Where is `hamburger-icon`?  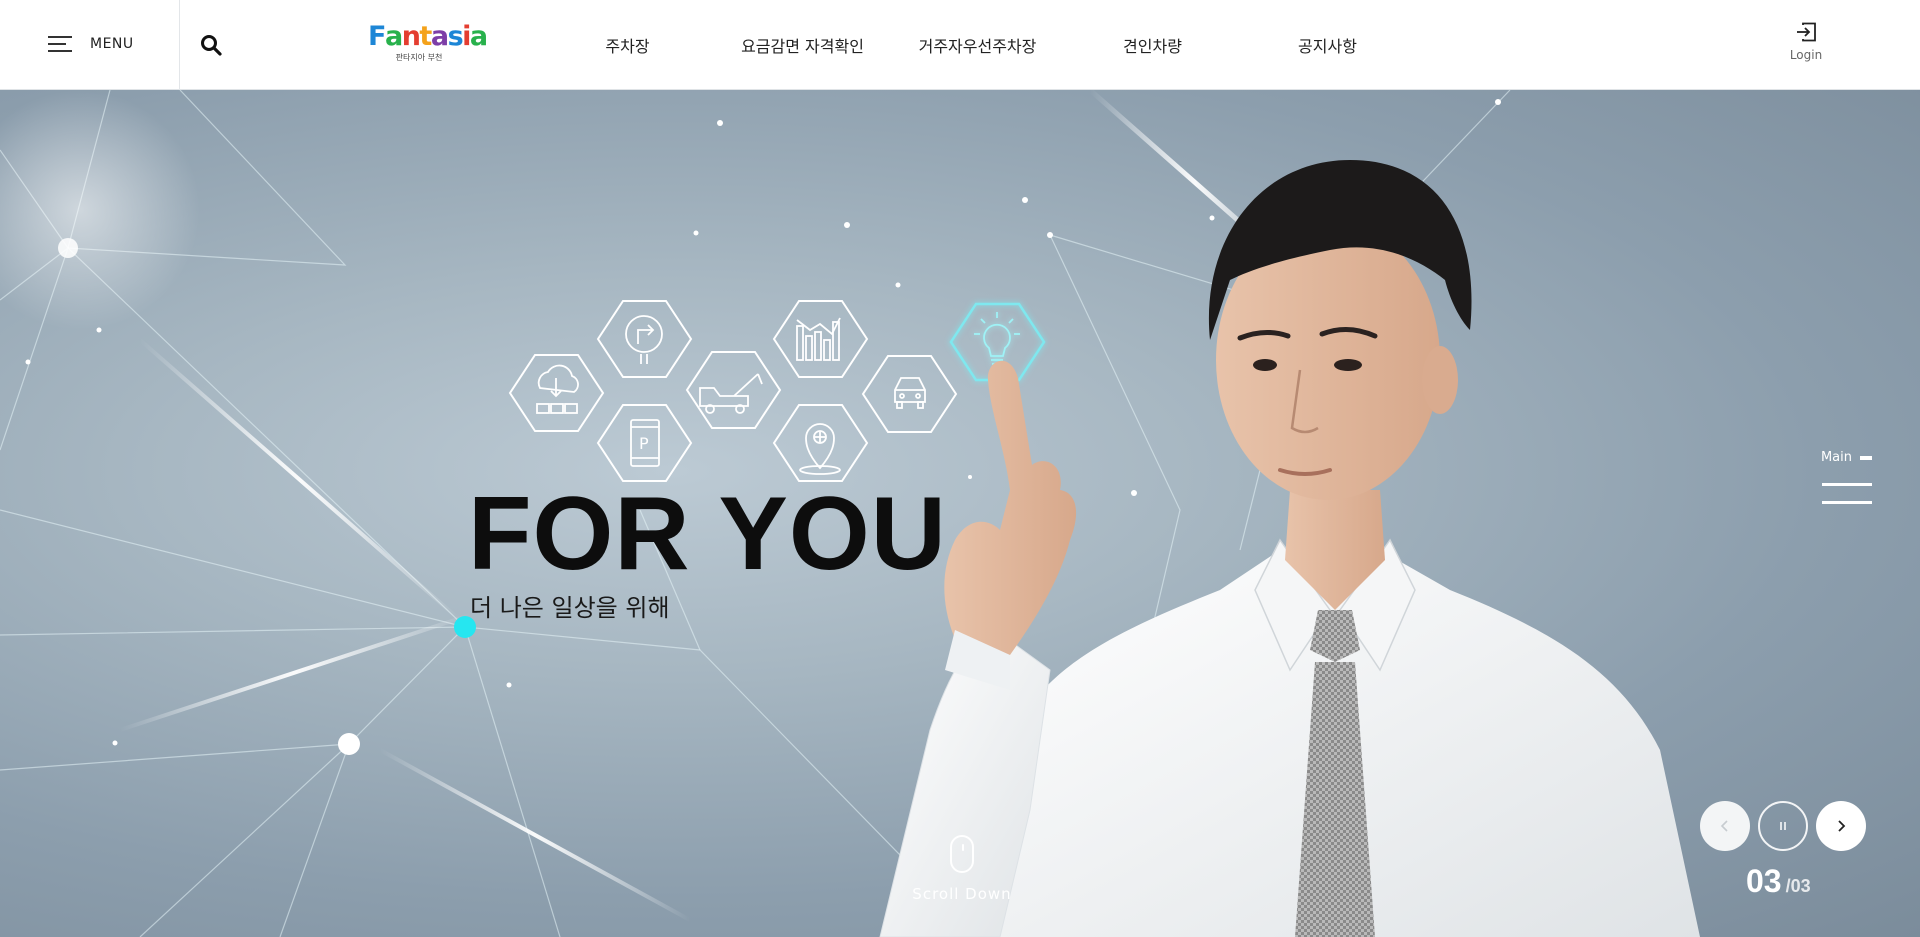 hamburger-icon is located at coordinates (60, 44).